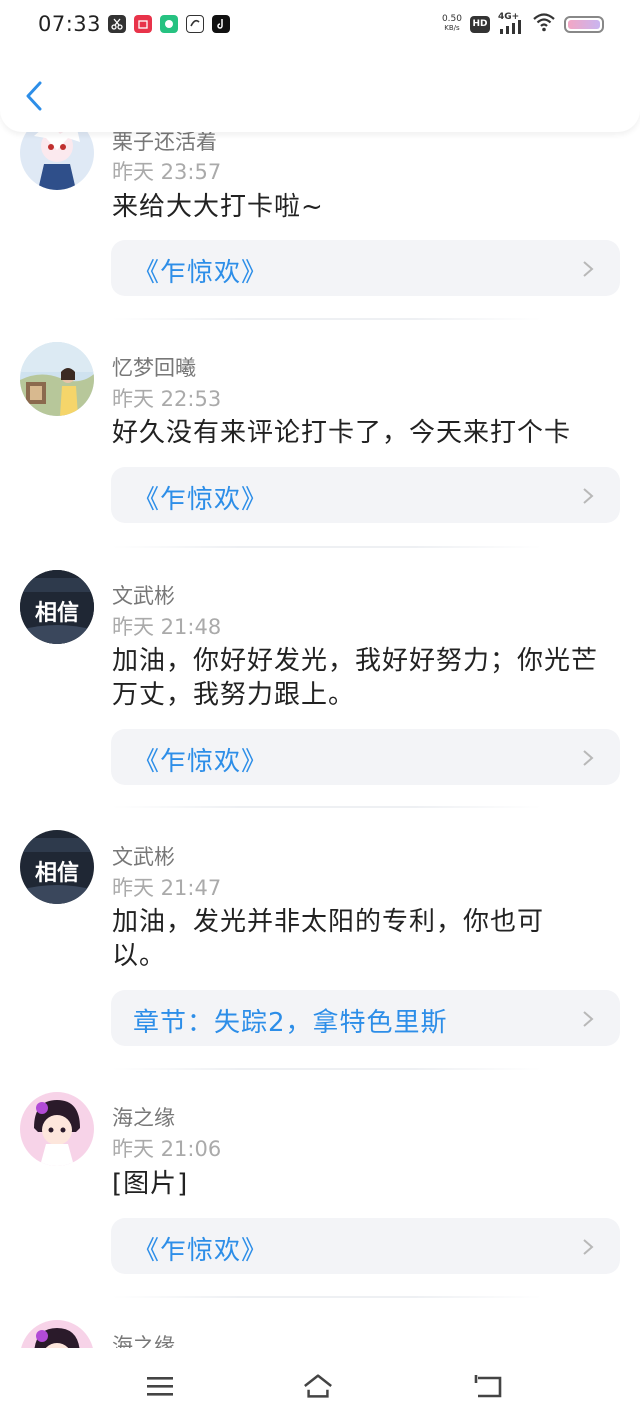 The height and width of the screenshot is (1422, 640). What do you see at coordinates (452, 28) in the screenshot?
I see `network-speed-unit: KB/s` at bounding box center [452, 28].